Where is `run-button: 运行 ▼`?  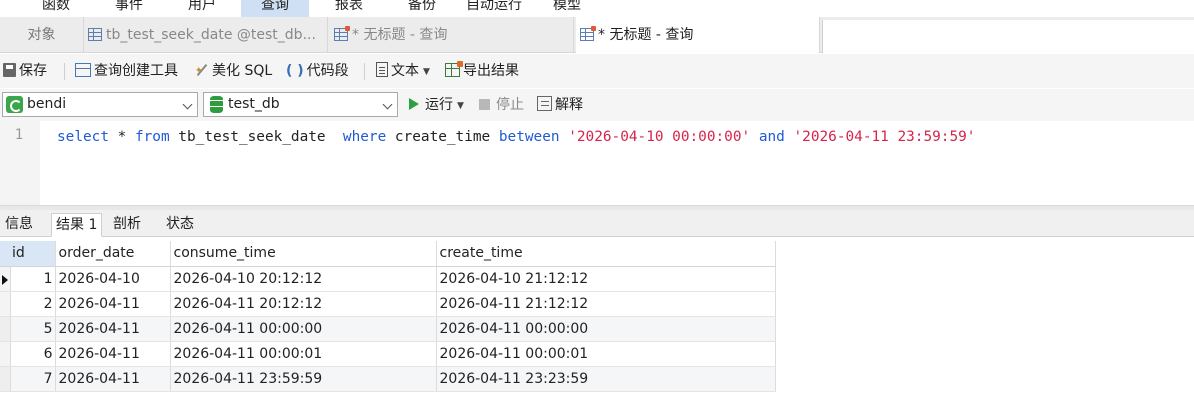
run-button: 运行 ▼ is located at coordinates (436, 105).